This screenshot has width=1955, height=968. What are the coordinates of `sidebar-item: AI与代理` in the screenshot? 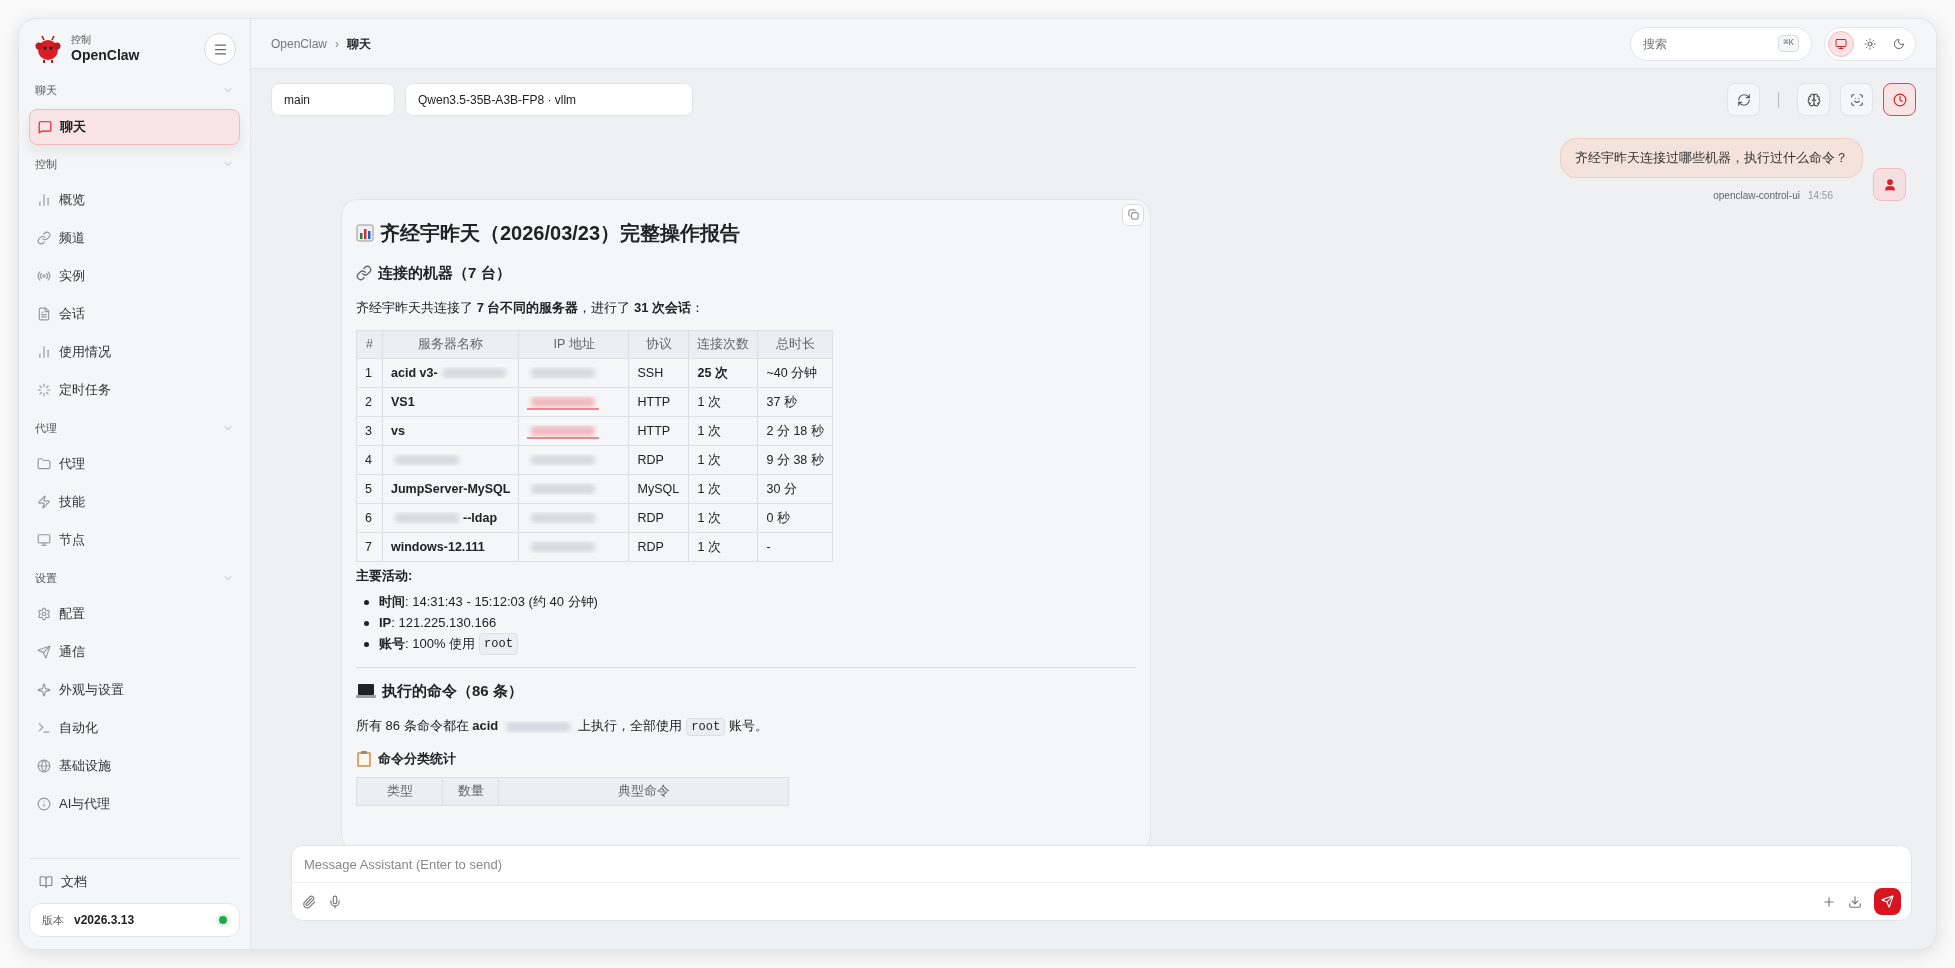 It's located at (134, 804).